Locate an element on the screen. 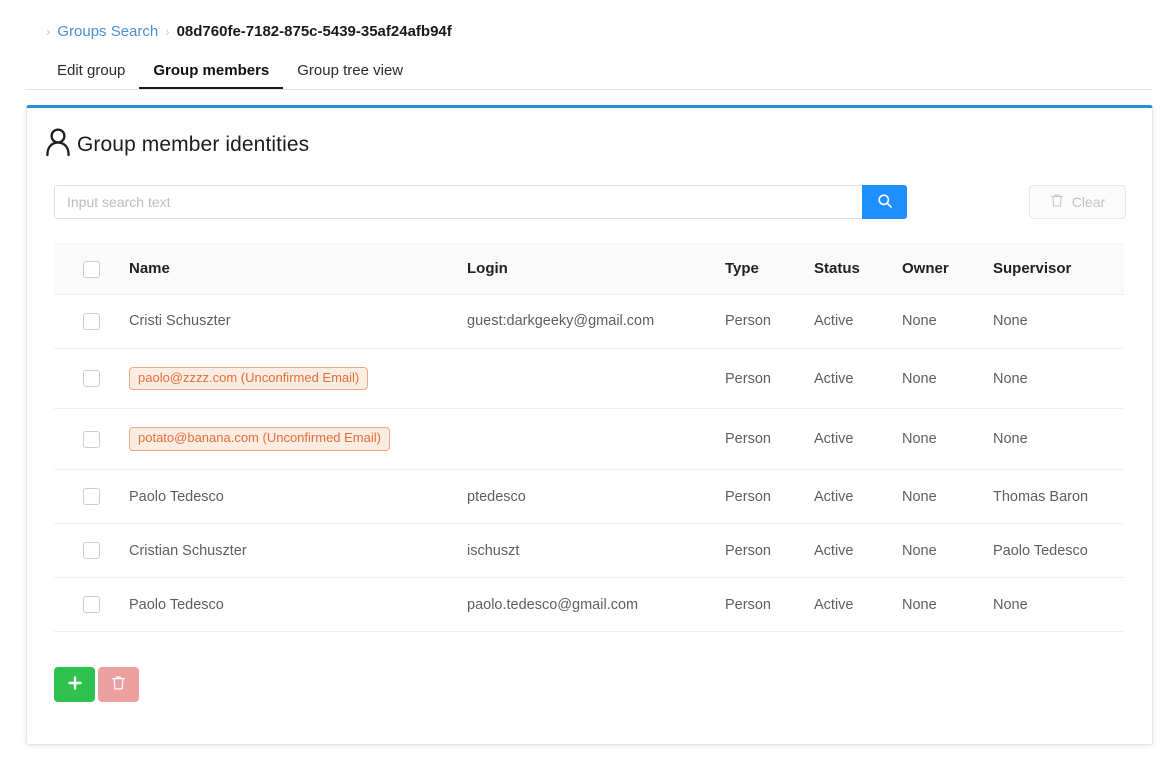  column-header-supervisor: Supervisor is located at coordinates (1058, 269).